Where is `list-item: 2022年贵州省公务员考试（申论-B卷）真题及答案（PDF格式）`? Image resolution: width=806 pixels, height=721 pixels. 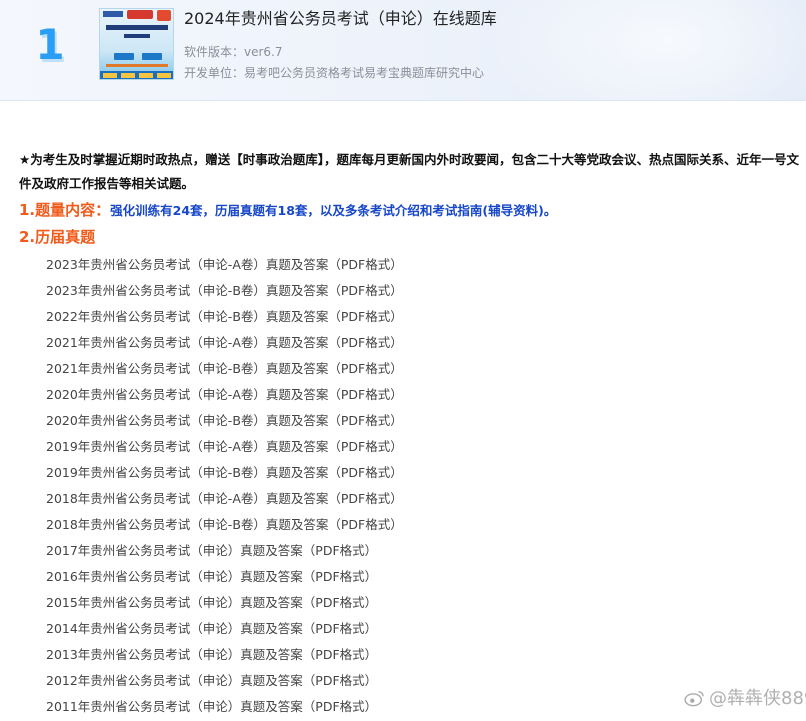 list-item: 2022年贵州省公务员考试（申论-B卷）真题及答案（PDF格式） is located at coordinates (224, 316).